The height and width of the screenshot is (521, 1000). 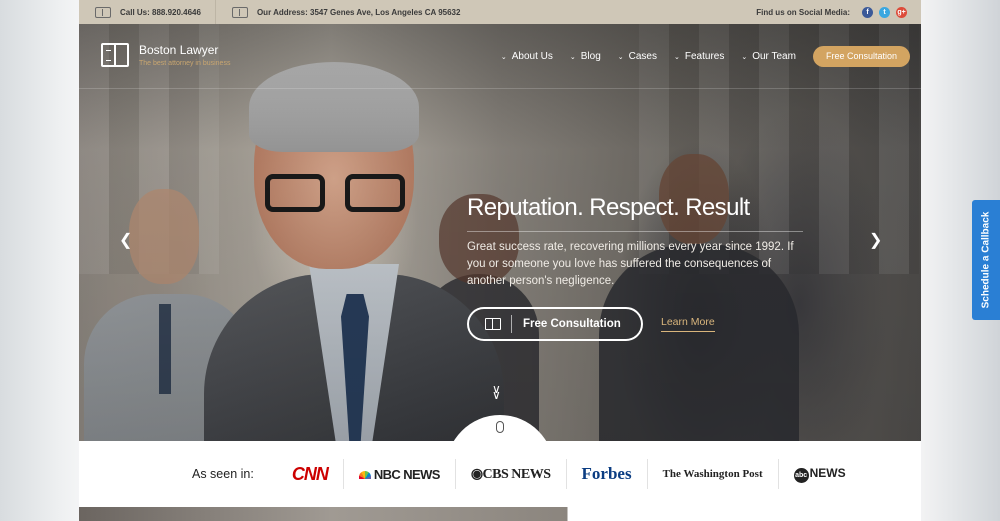 I want to click on button-divider, so click(x=511, y=324).